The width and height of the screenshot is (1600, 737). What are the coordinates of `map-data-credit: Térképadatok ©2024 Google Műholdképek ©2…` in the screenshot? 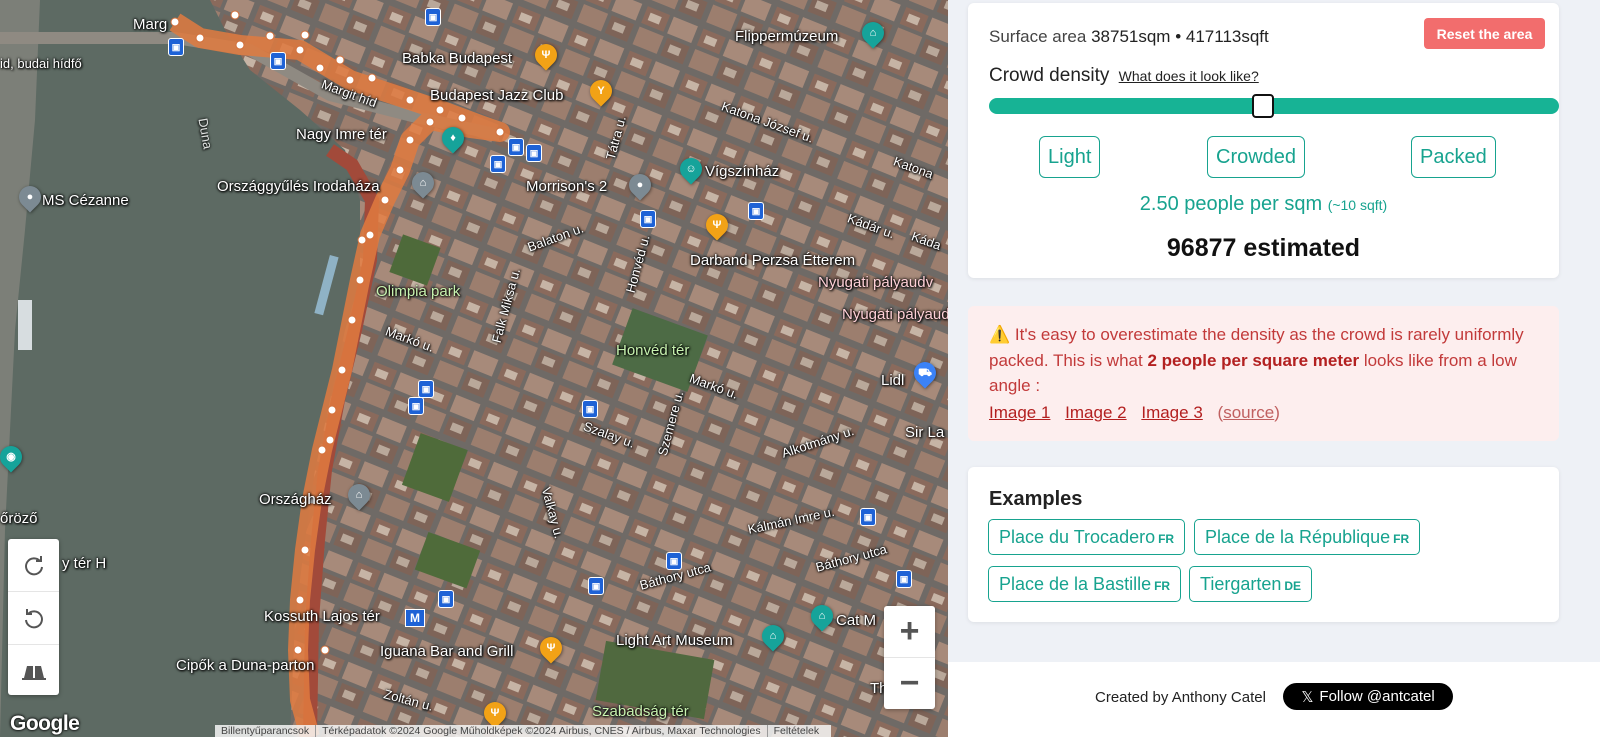 It's located at (542, 731).